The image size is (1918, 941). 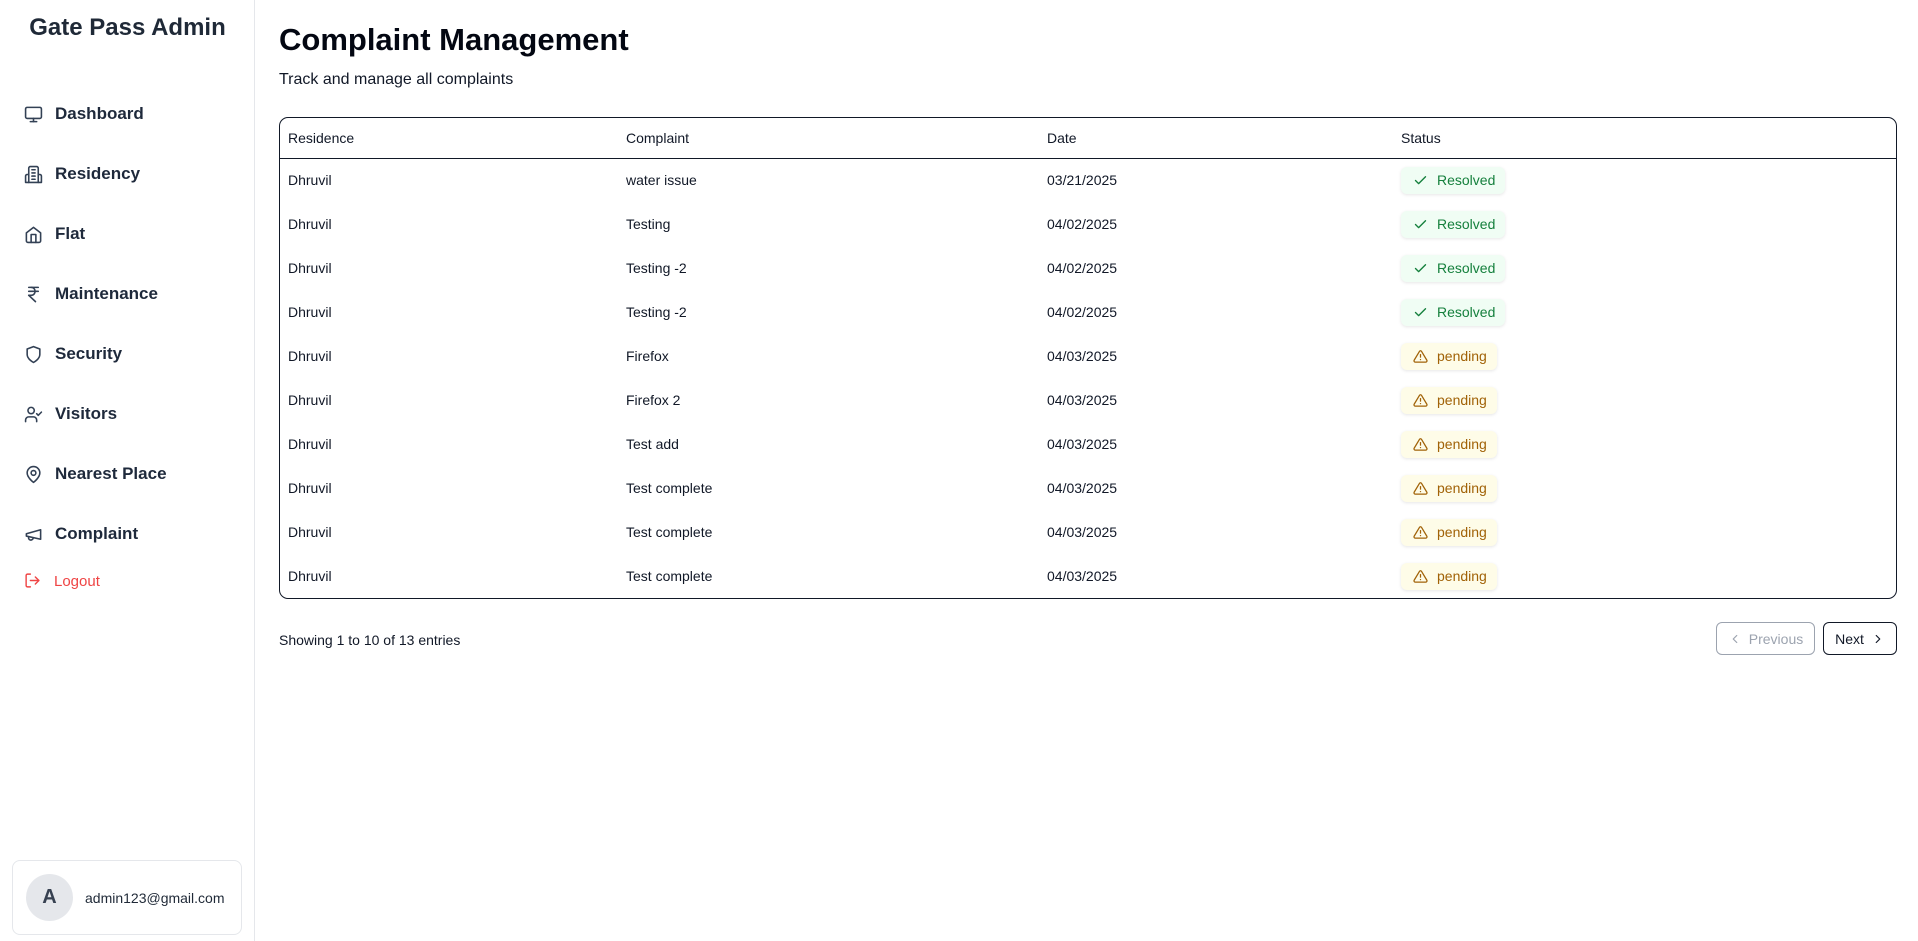 What do you see at coordinates (1088, 138) in the screenshot?
I see `table-header-row: Residence Complaint Date Status` at bounding box center [1088, 138].